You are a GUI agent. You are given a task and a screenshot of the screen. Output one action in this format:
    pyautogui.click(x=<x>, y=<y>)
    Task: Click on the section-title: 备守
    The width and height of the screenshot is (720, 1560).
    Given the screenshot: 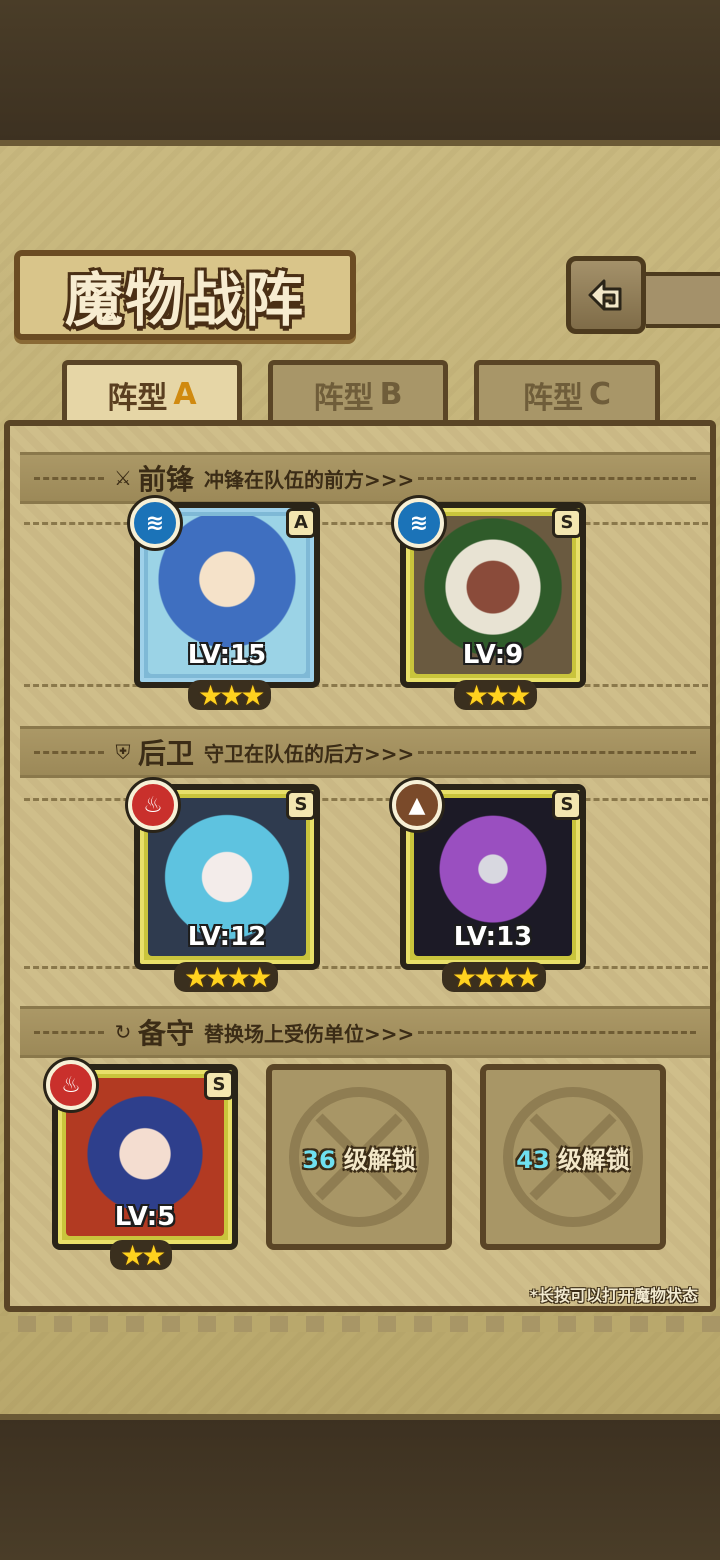 What is the action you would take?
    pyautogui.click(x=166, y=1033)
    